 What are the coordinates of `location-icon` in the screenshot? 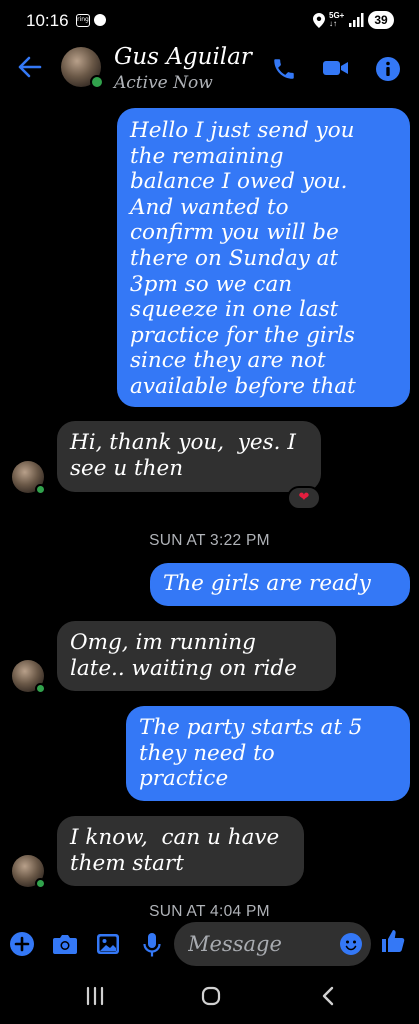 It's located at (319, 20).